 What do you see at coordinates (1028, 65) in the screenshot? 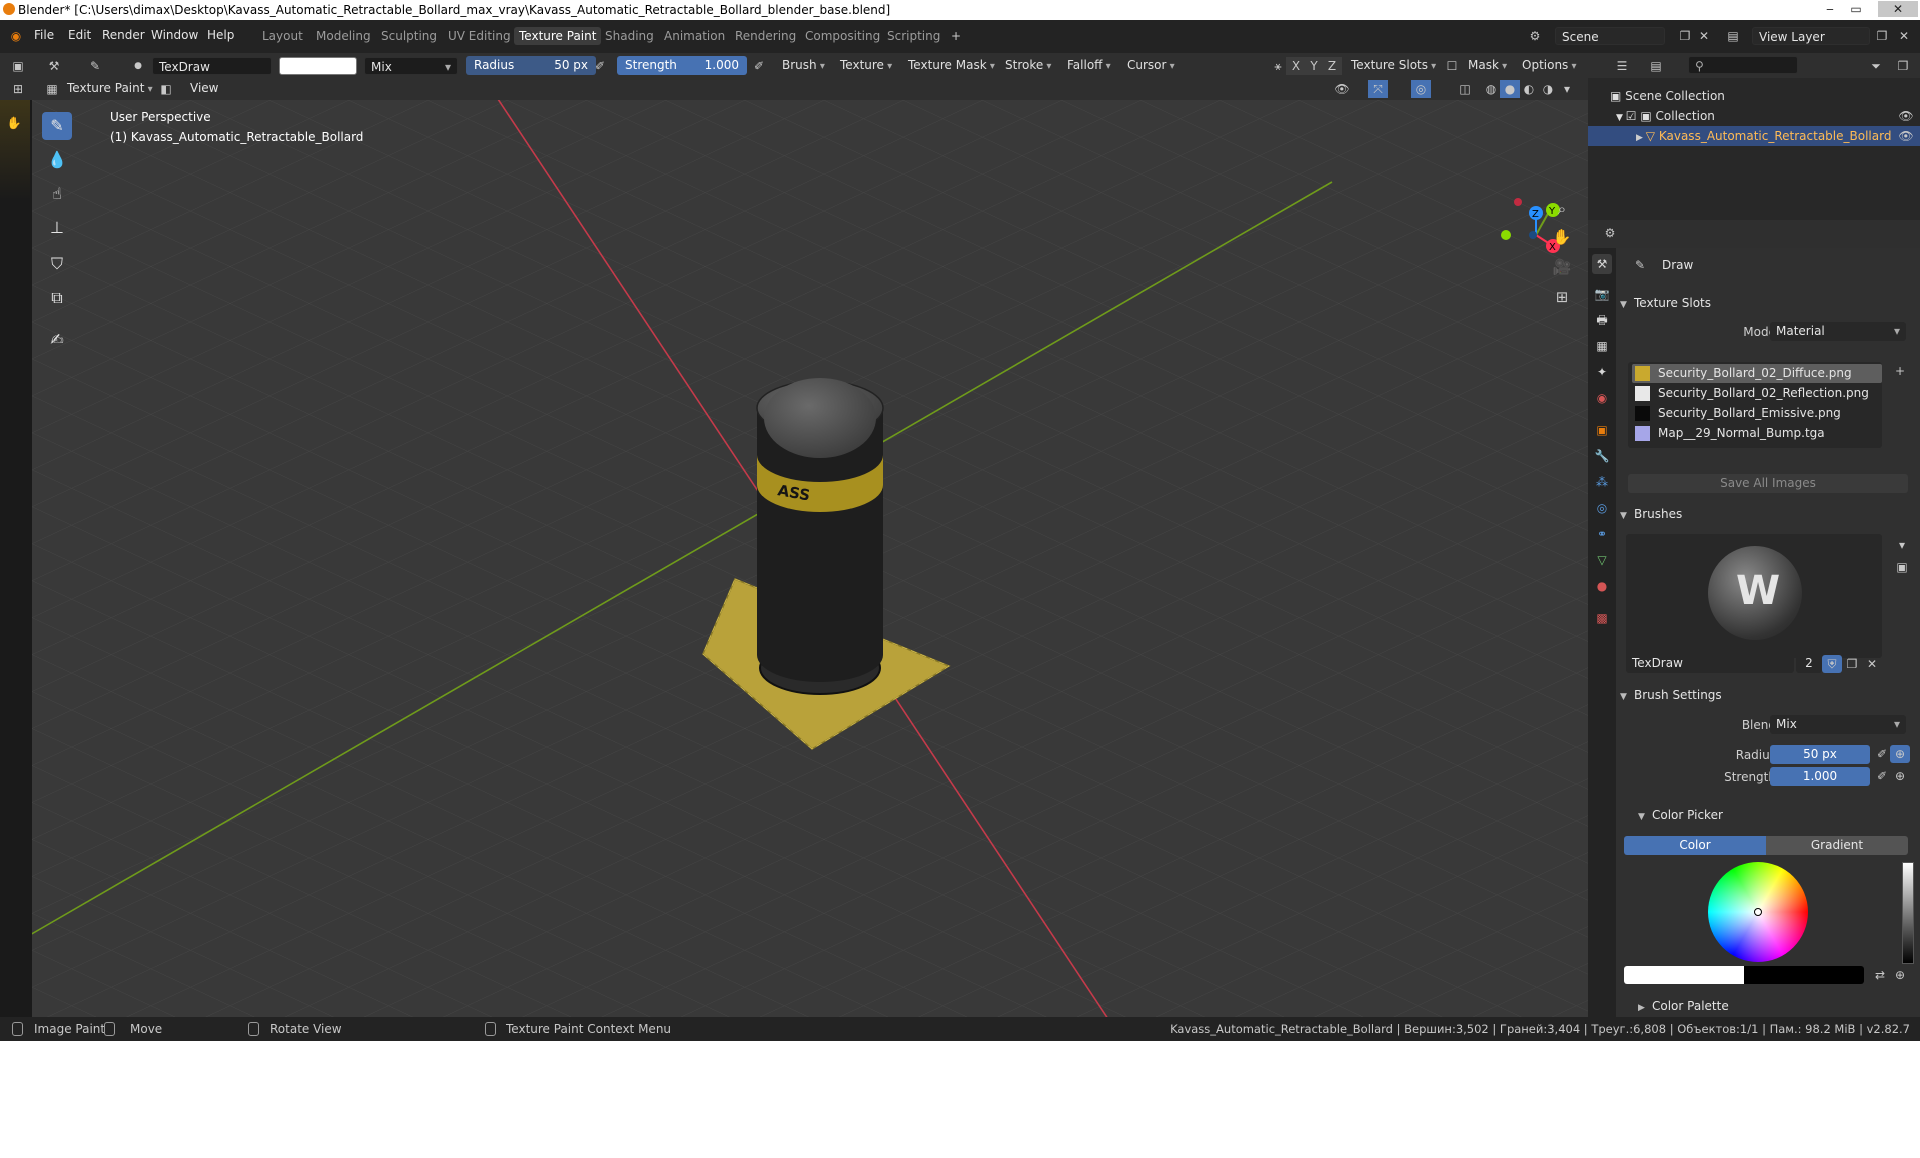
I see `stroke-dropdown: Stroke` at bounding box center [1028, 65].